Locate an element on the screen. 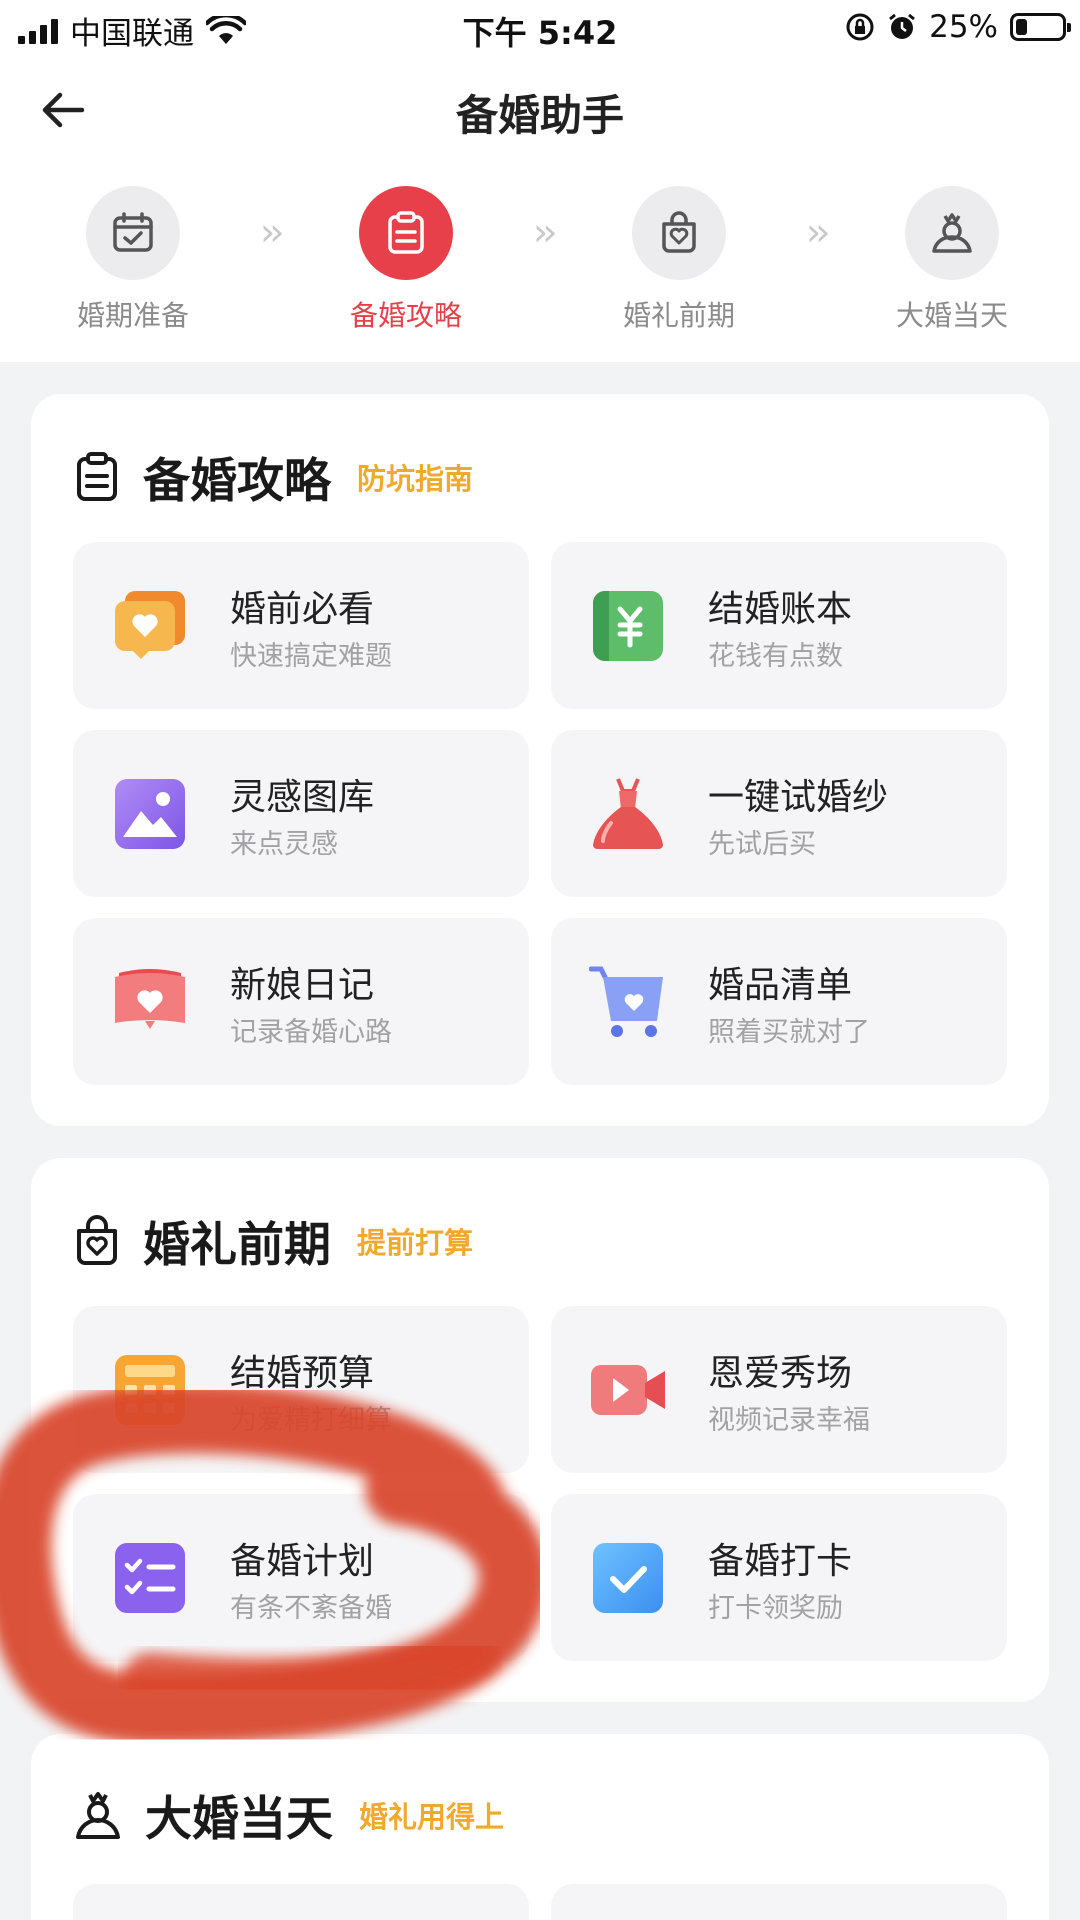  tile-wedding-shopping-list: 婚品清单 照着买就对了 is located at coordinates (779, 1001).